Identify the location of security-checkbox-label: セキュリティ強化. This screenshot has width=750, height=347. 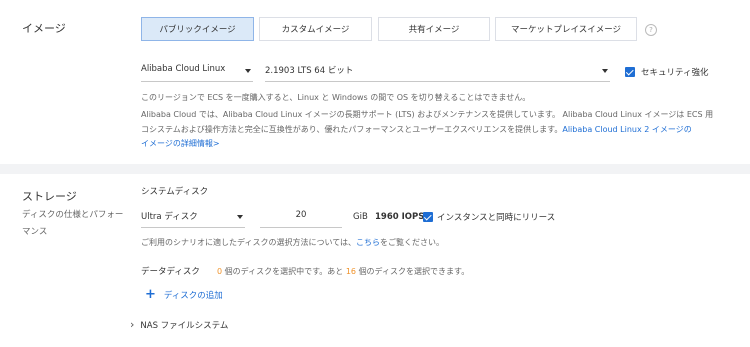
(675, 73).